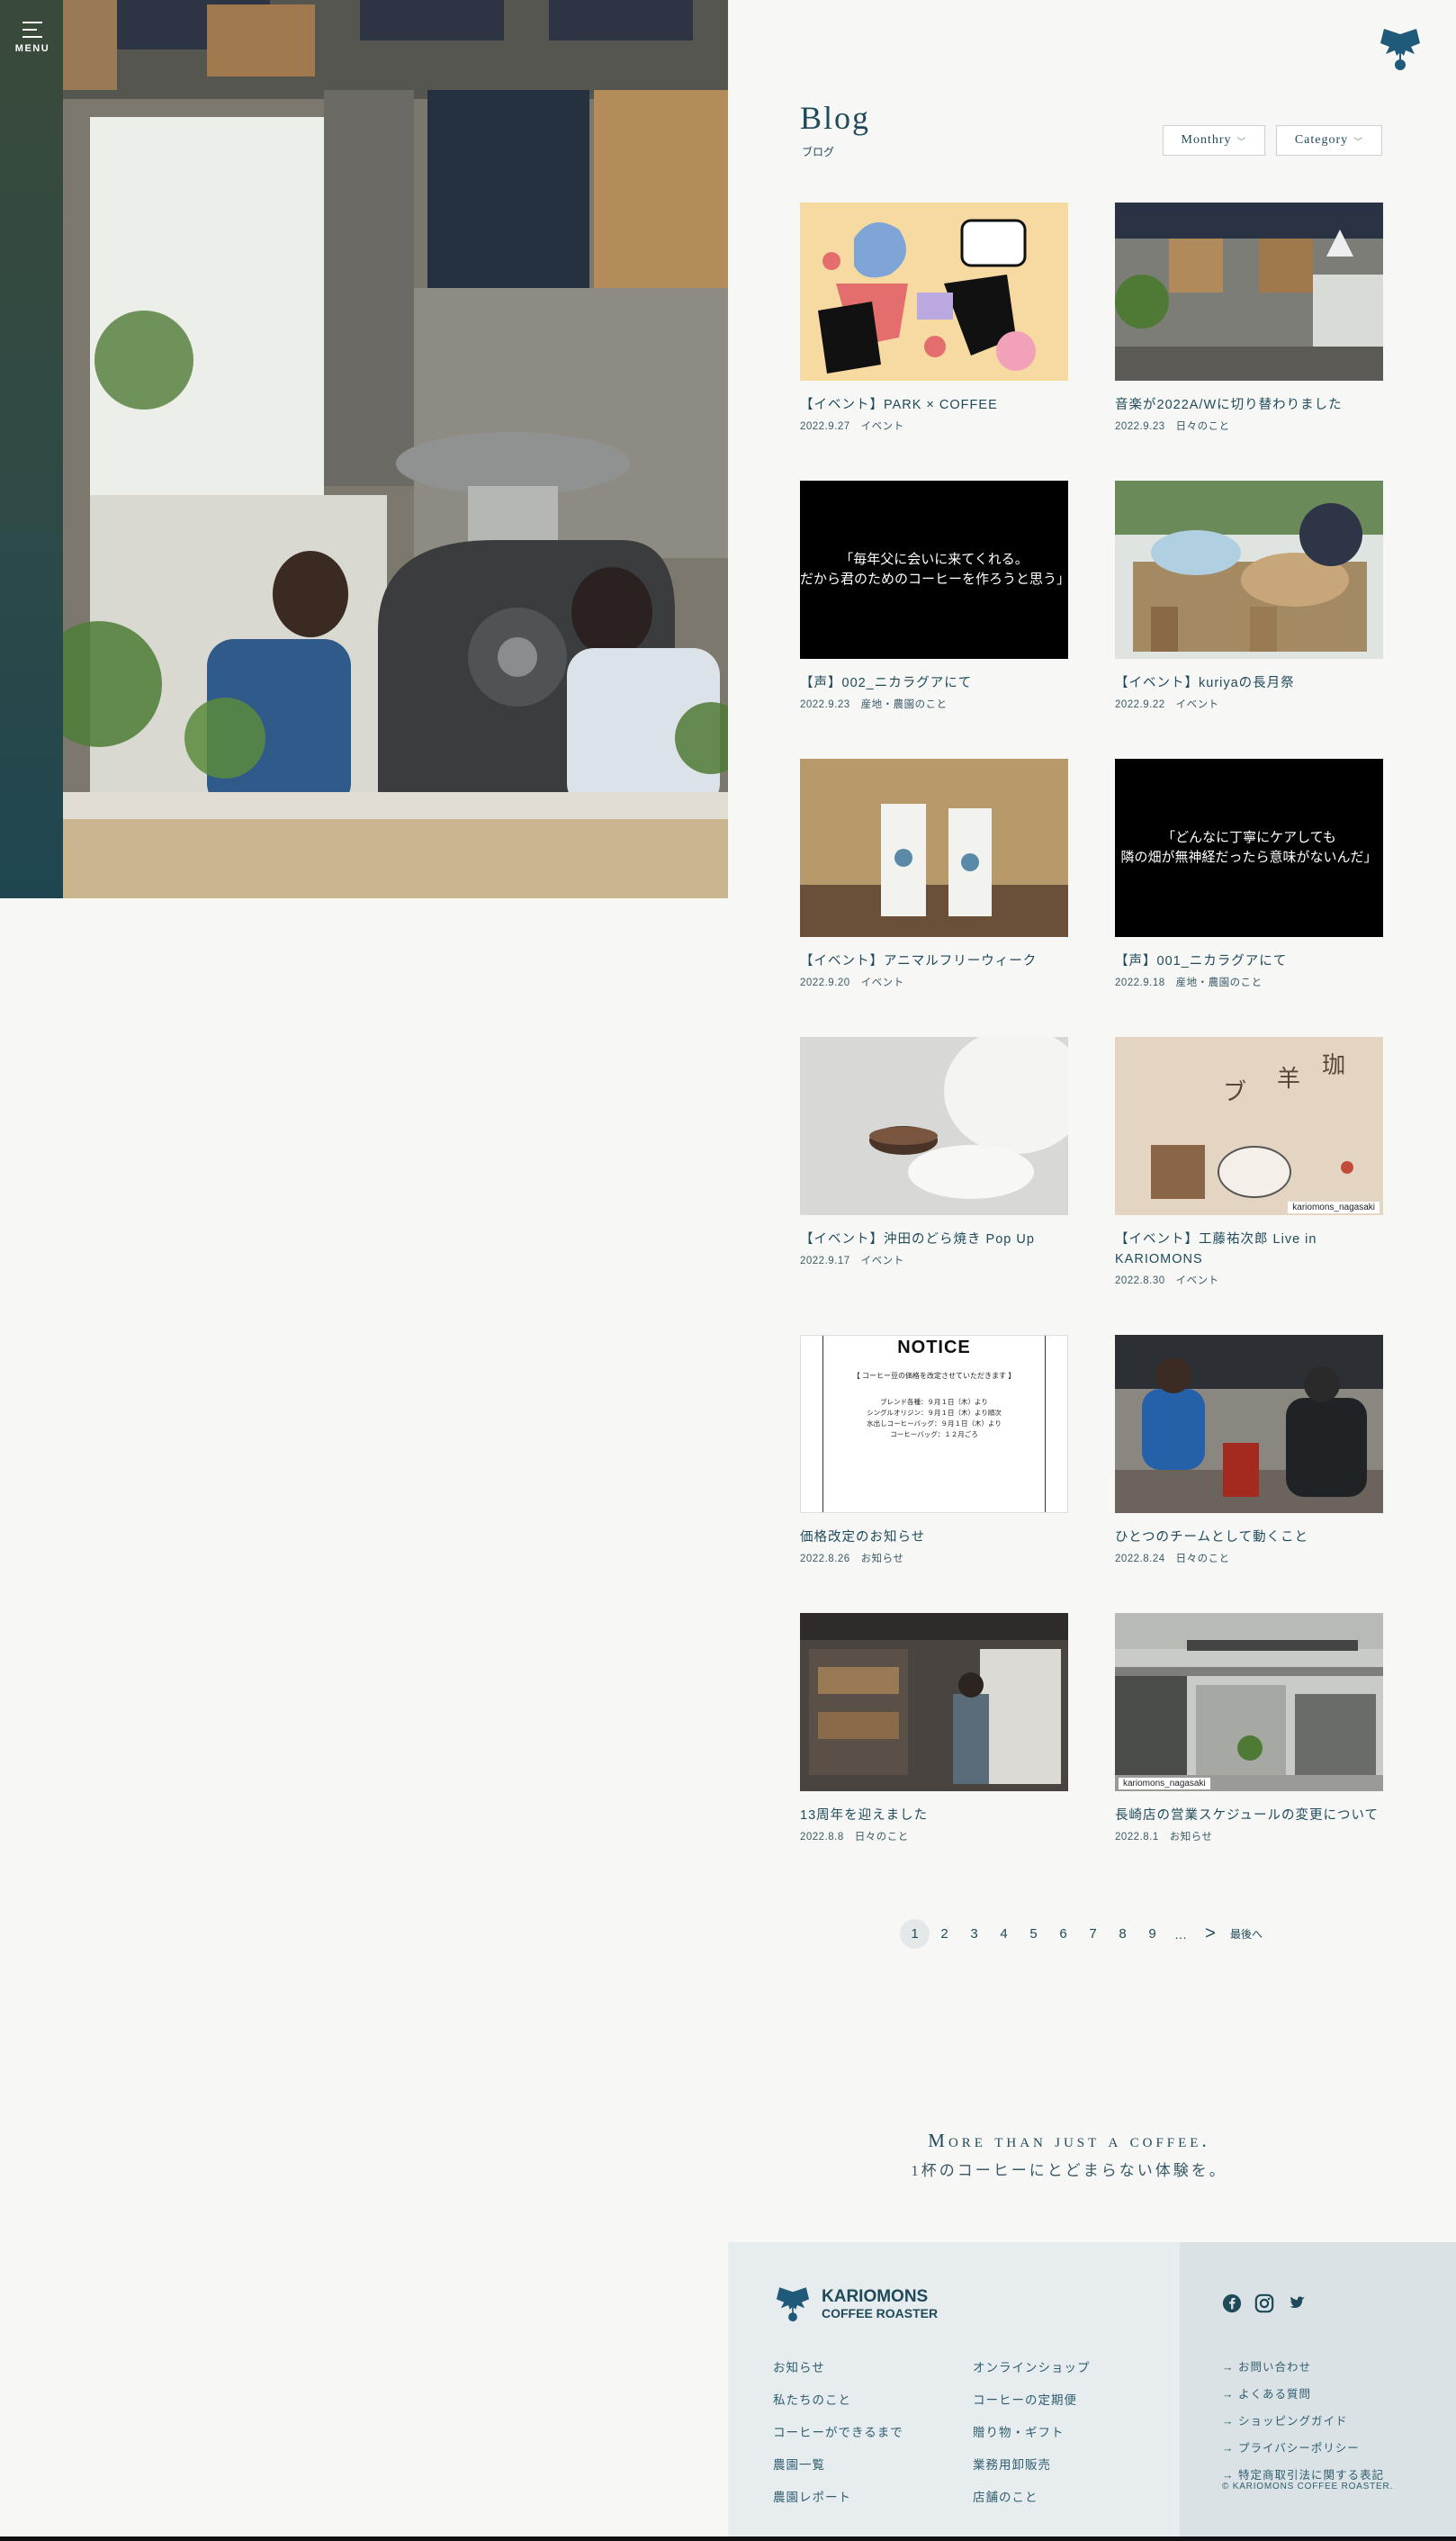 This screenshot has height=2541, width=1456. I want to click on post-title: 【イベント】アニマルフリーウィーク, so click(919, 961).